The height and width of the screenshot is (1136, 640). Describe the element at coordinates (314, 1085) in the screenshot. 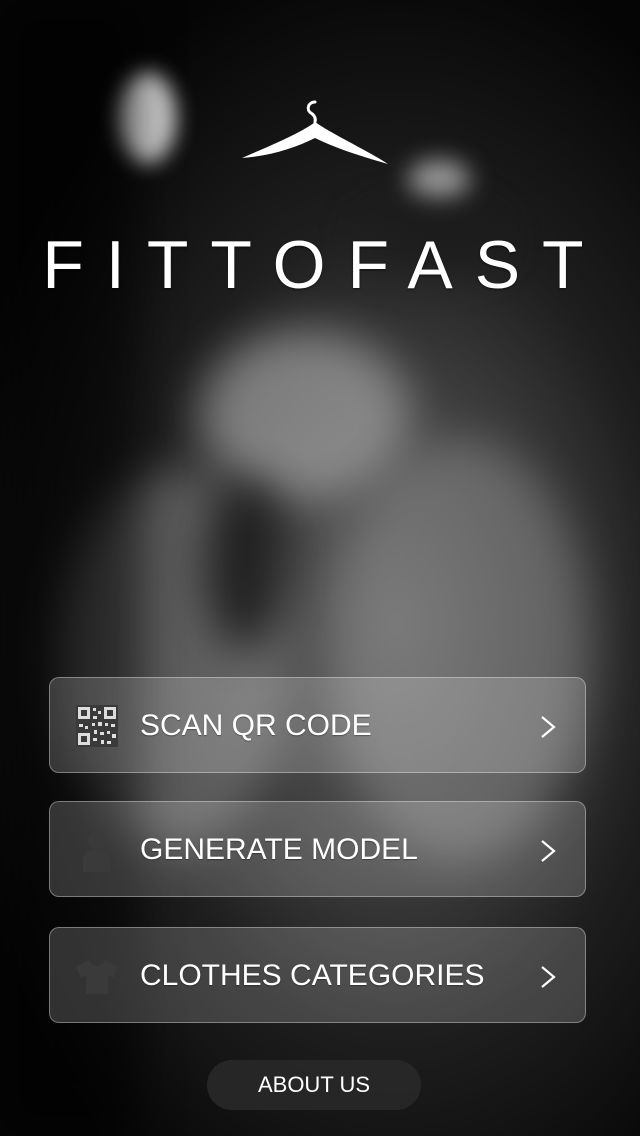

I see `about-us-button: ABOUT US` at that location.